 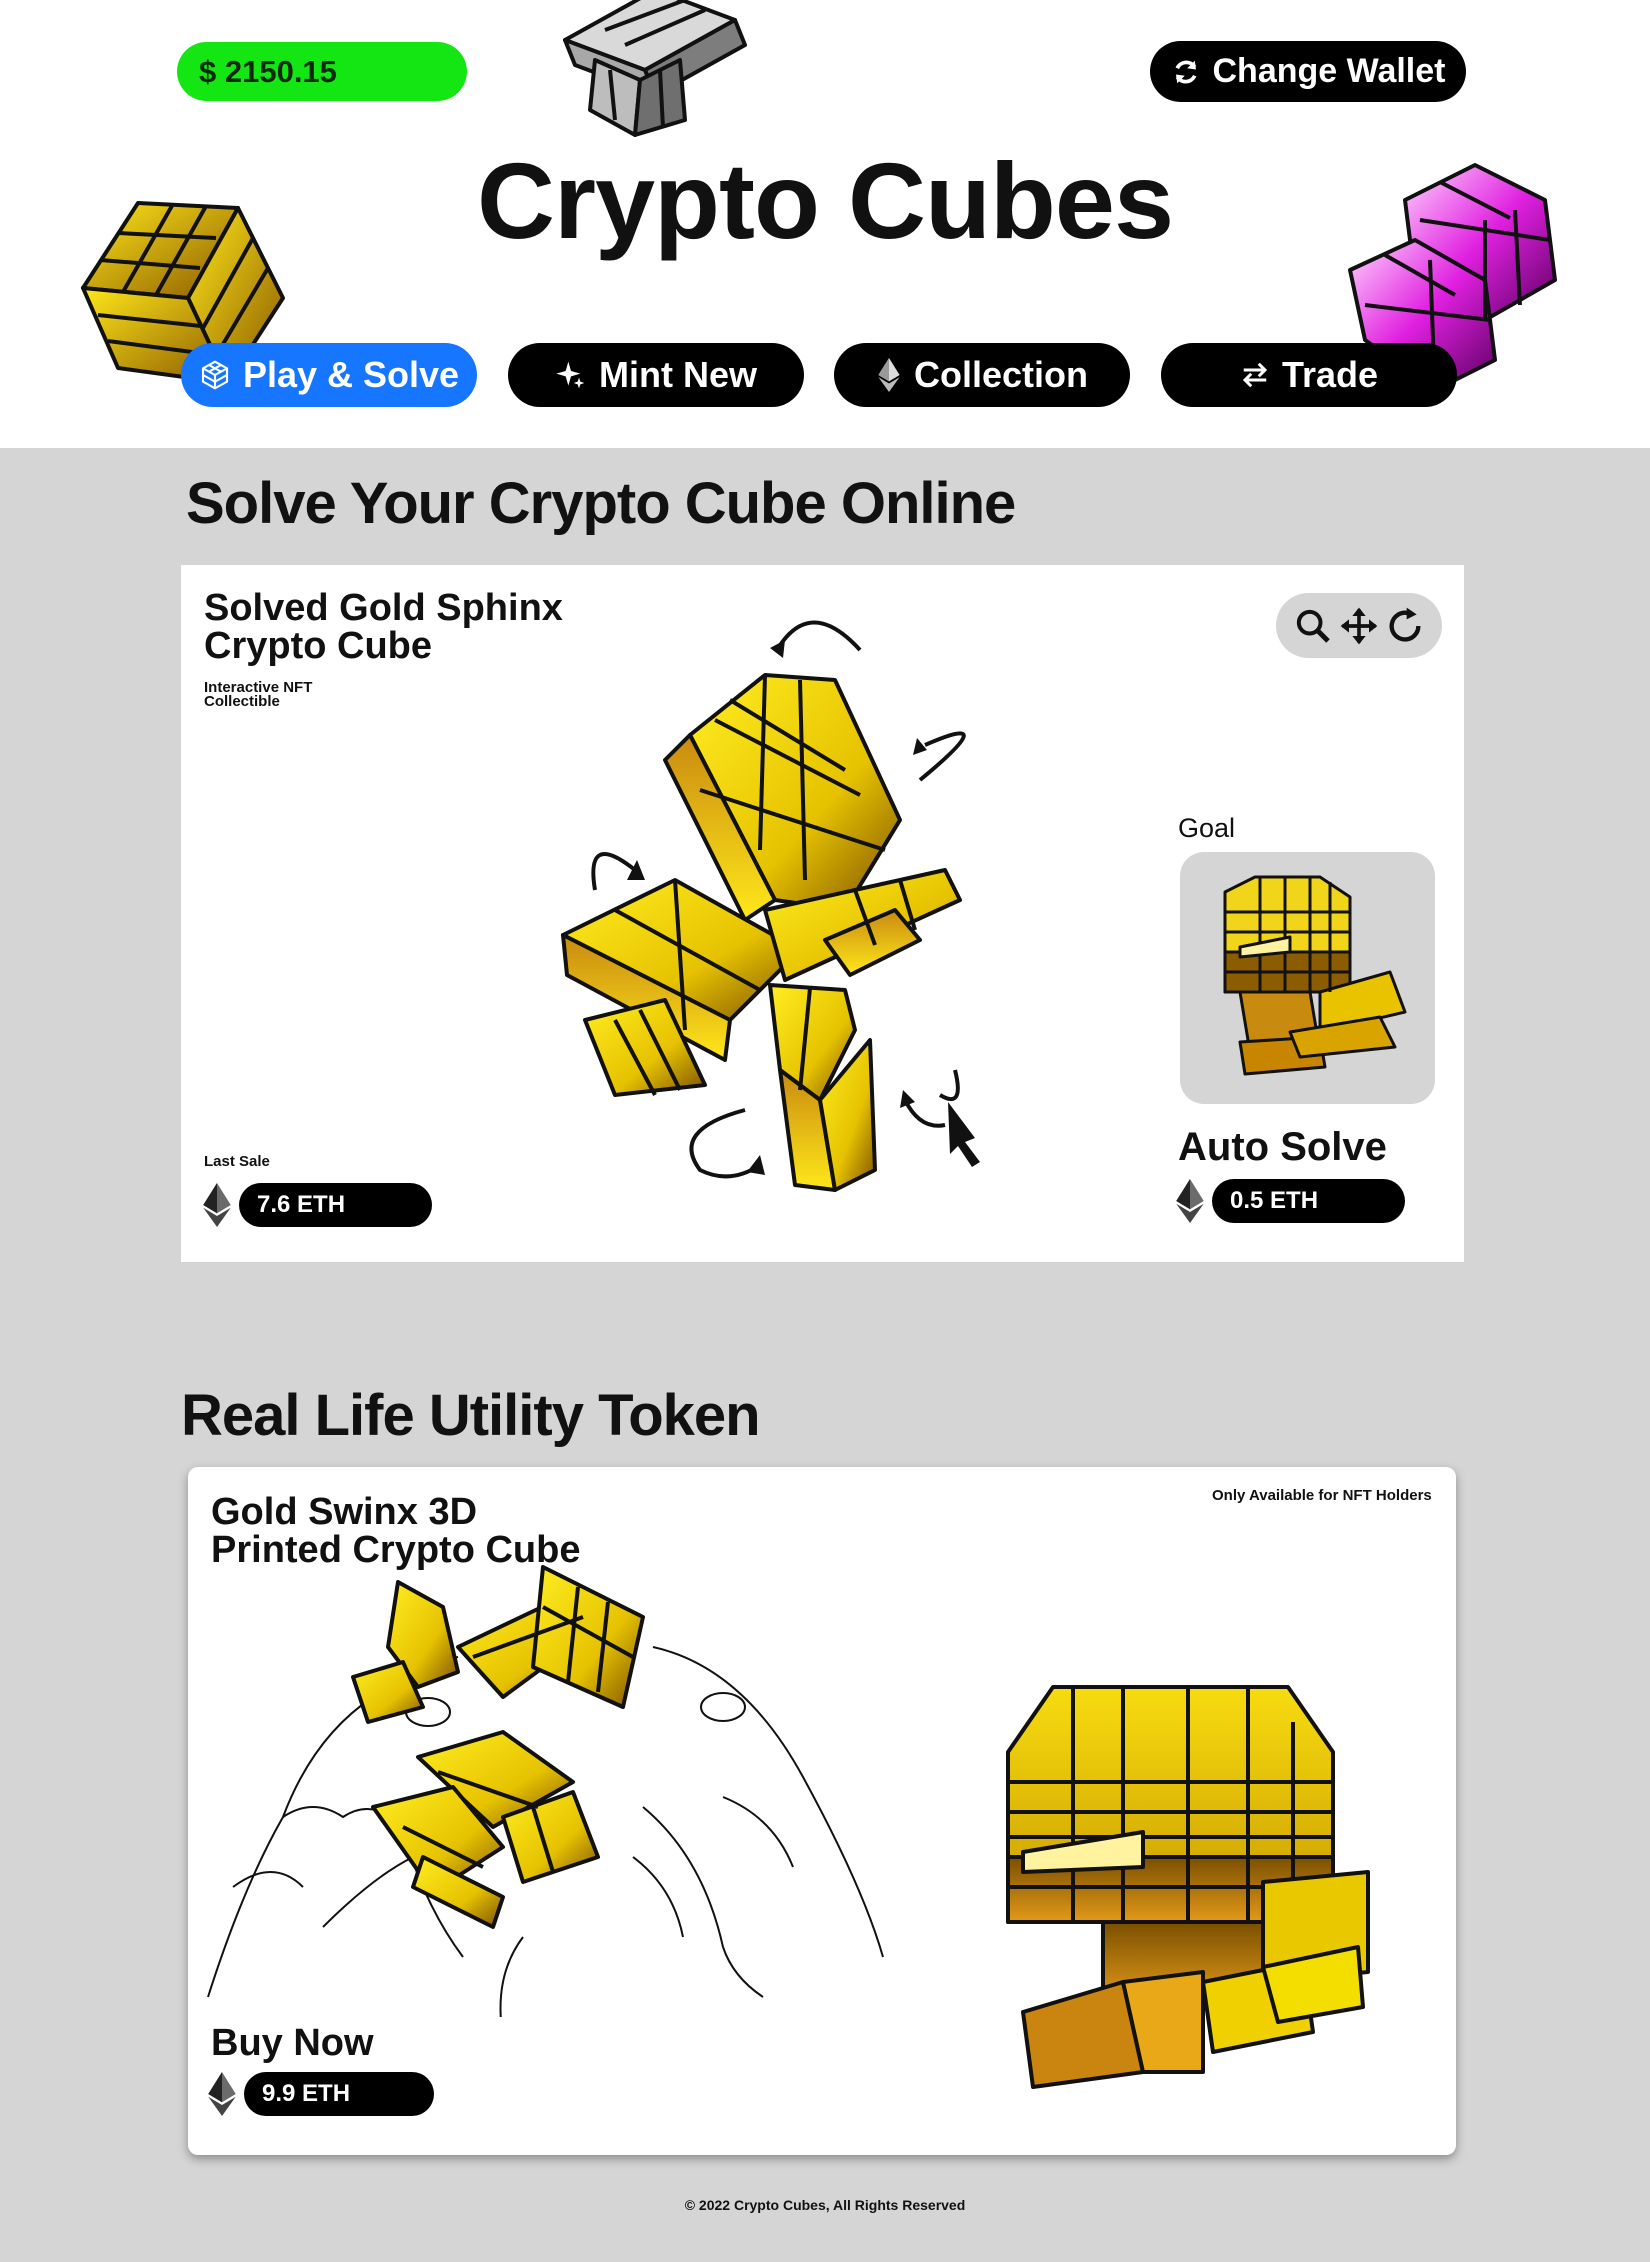 I want to click on solve-section-heading: Solve Your Crypto Cube Online, so click(x=601, y=503).